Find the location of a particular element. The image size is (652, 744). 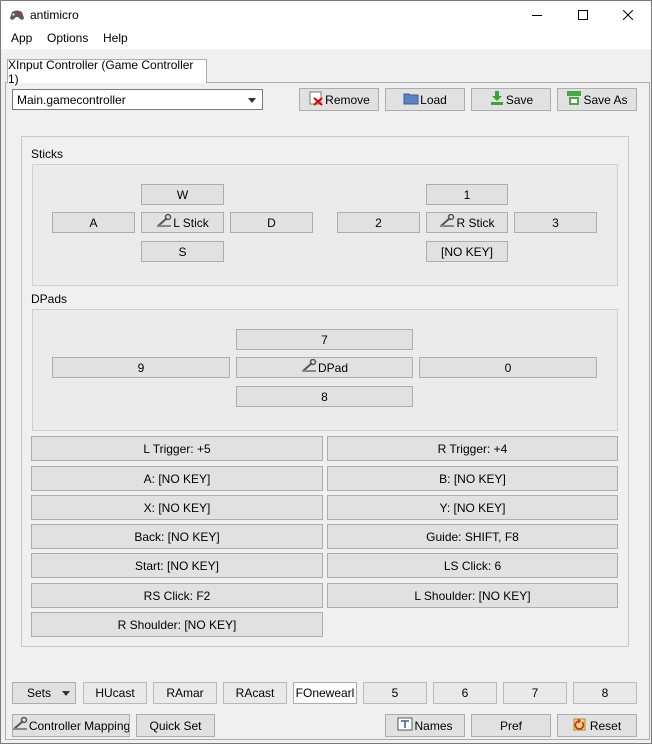

sets-label: Sets is located at coordinates (39, 693).